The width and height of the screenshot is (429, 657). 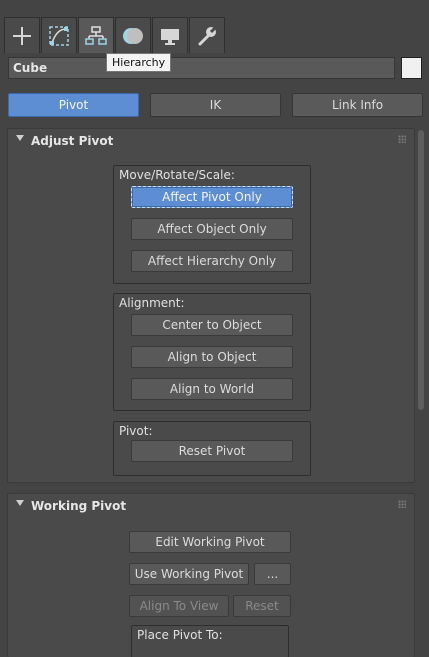 What do you see at coordinates (152, 303) in the screenshot?
I see `group-label: Alignment:` at bounding box center [152, 303].